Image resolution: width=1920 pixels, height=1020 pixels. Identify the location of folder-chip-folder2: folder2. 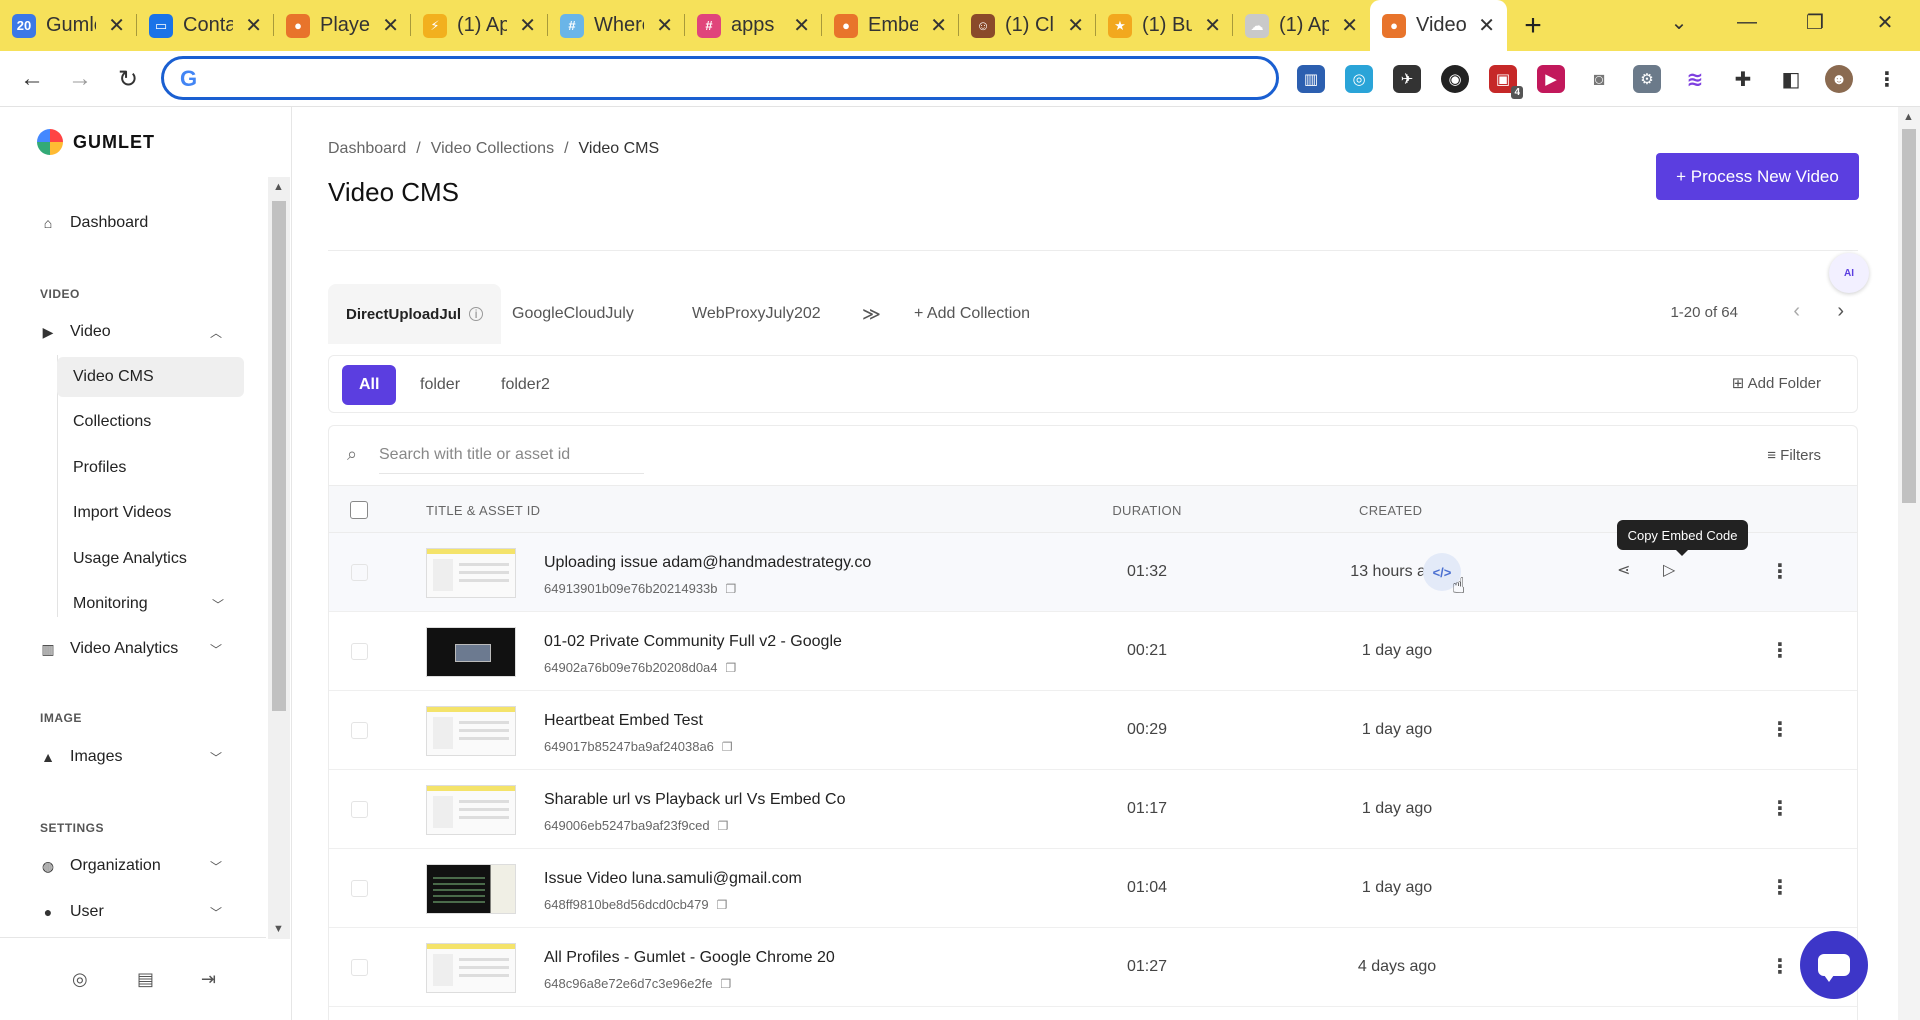
(525, 385).